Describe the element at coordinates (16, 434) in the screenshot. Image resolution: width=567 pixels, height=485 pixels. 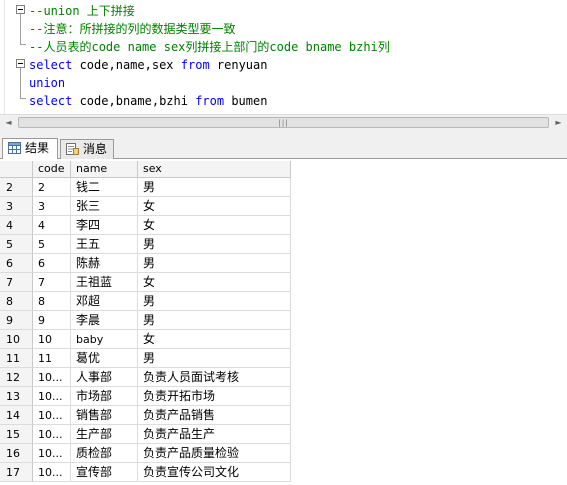
I see `row-number: 15` at that location.